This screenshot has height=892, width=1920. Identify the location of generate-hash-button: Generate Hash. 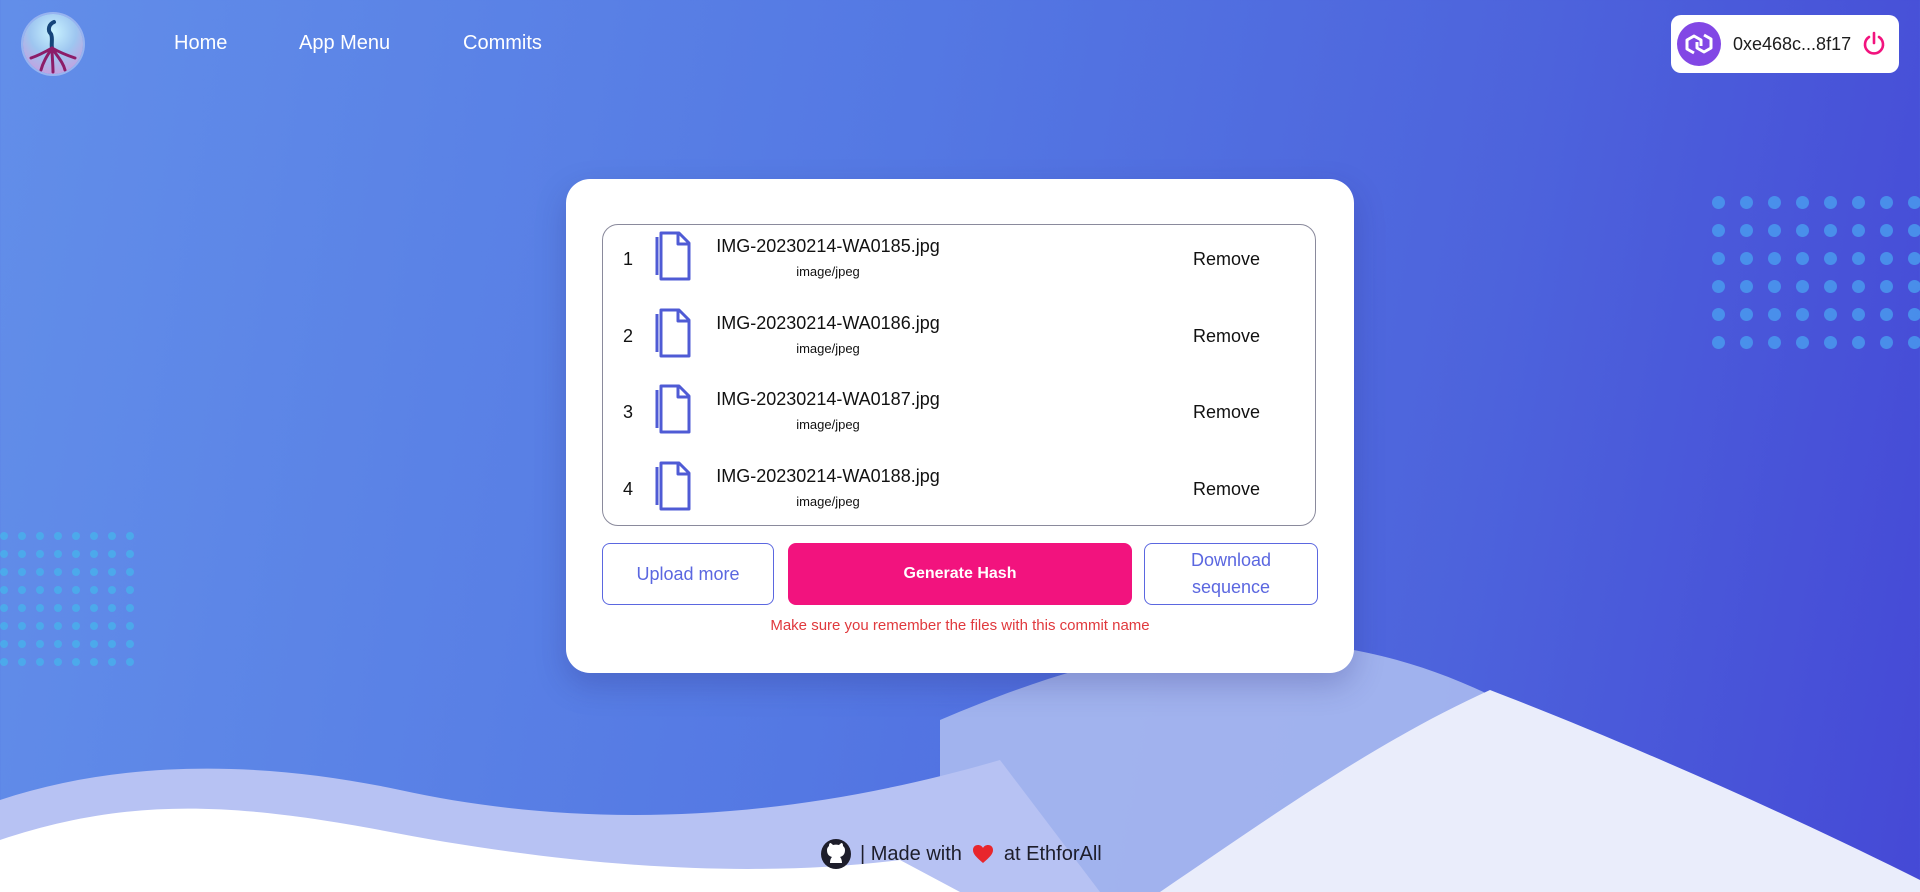
(960, 574).